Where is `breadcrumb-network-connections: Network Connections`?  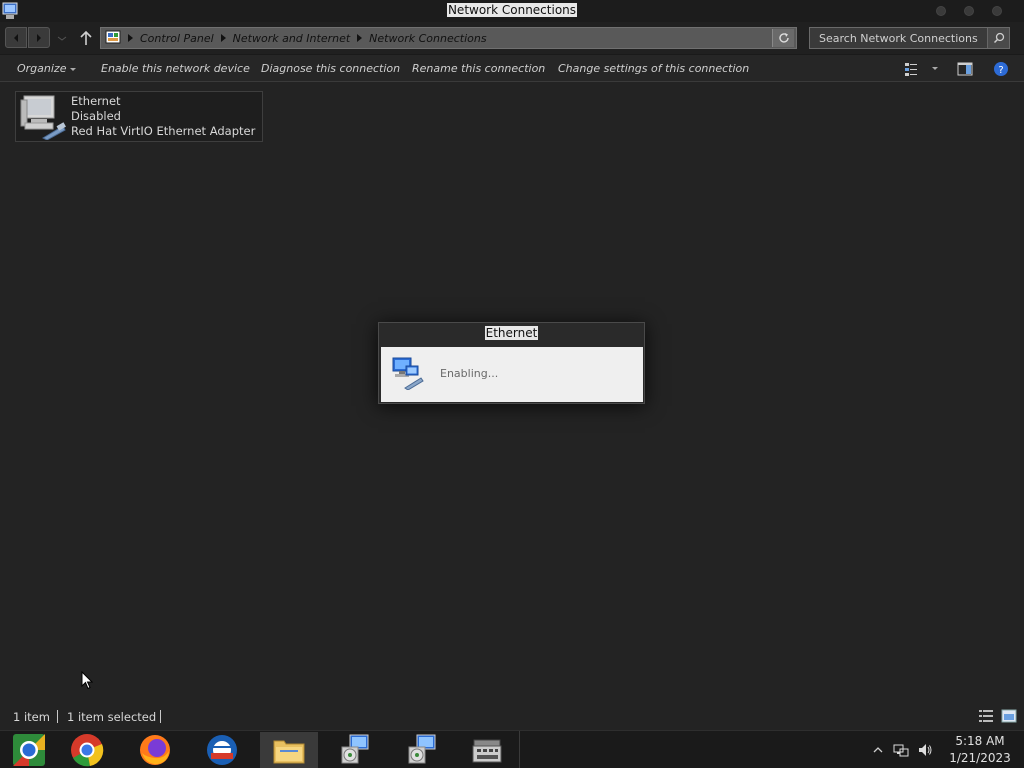
breadcrumb-network-connections: Network Connections is located at coordinates (427, 38).